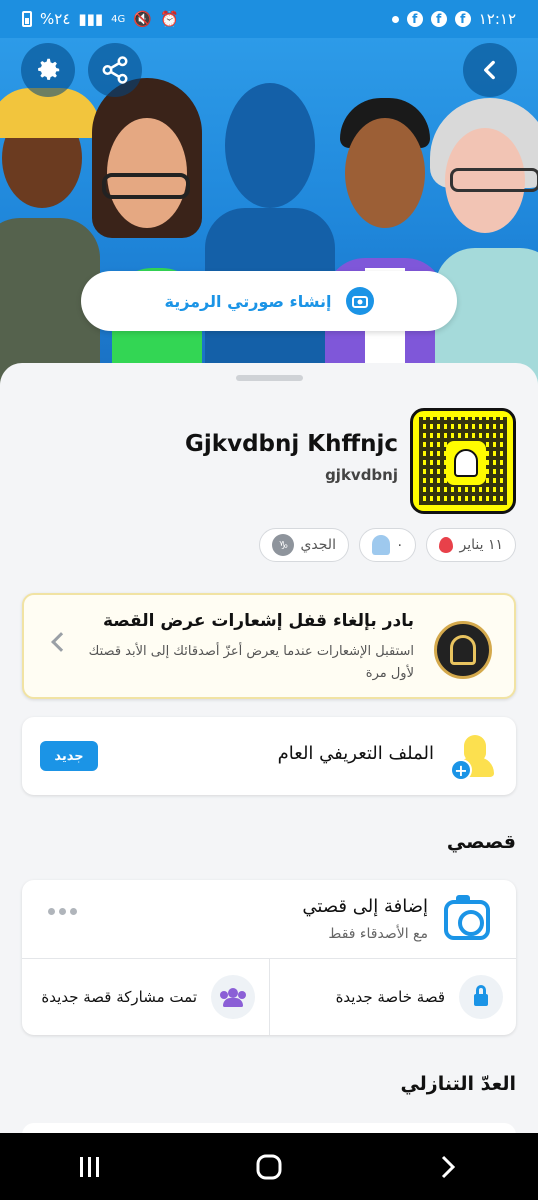 This screenshot has width=538, height=1200. I want to click on recent-apps-icon, so click(89, 1166).